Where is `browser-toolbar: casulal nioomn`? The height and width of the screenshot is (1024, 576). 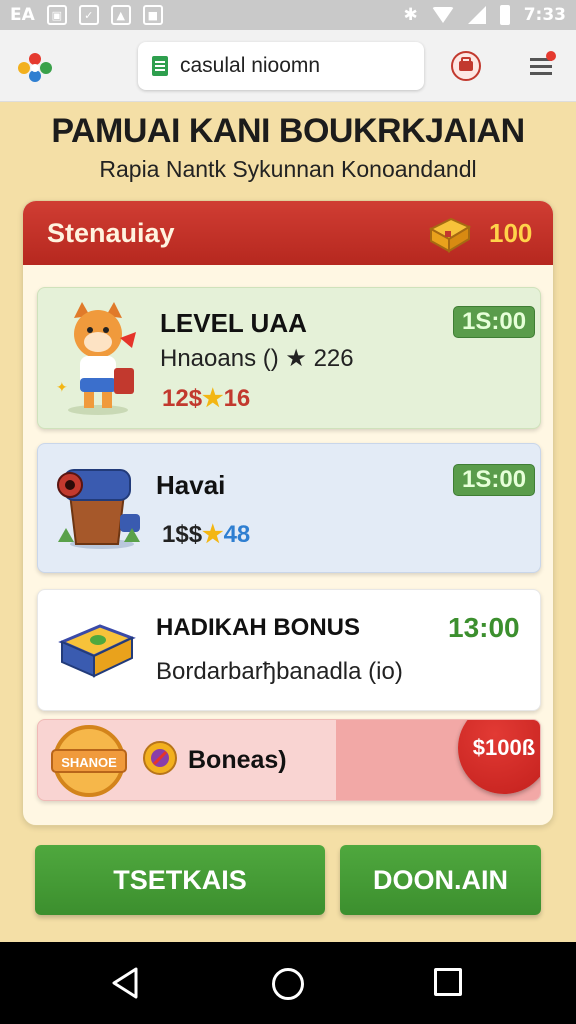
browser-toolbar: casulal nioomn is located at coordinates (288, 66).